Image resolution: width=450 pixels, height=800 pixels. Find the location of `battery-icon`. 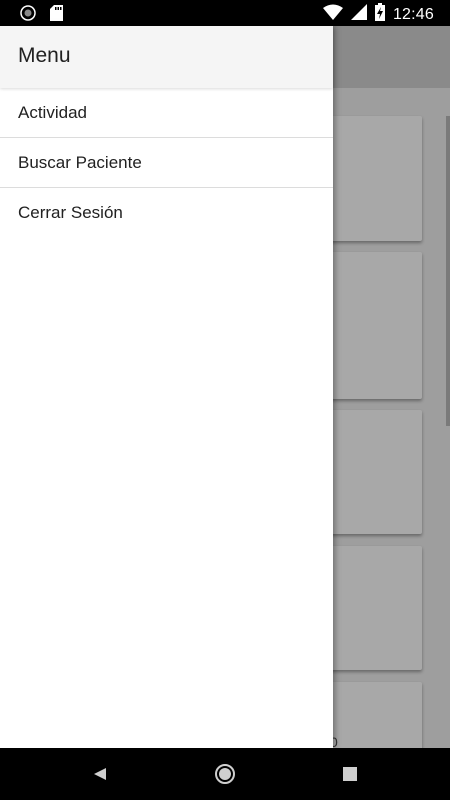

battery-icon is located at coordinates (379, 14).